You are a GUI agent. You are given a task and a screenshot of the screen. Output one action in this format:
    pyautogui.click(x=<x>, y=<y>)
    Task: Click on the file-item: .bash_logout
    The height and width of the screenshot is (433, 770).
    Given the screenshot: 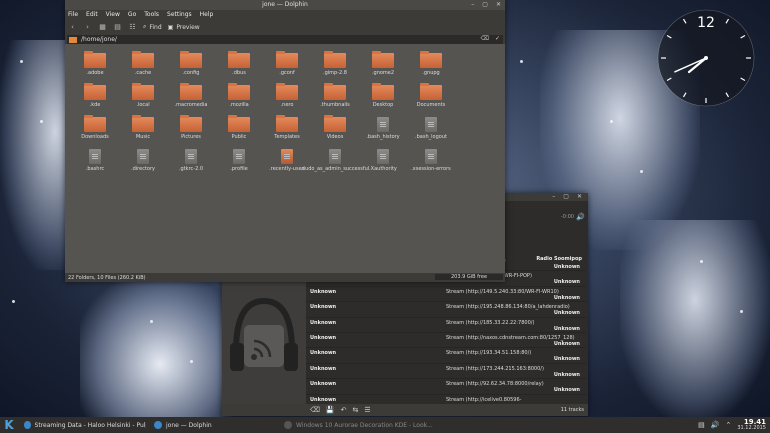 What is the action you would take?
    pyautogui.click(x=431, y=130)
    